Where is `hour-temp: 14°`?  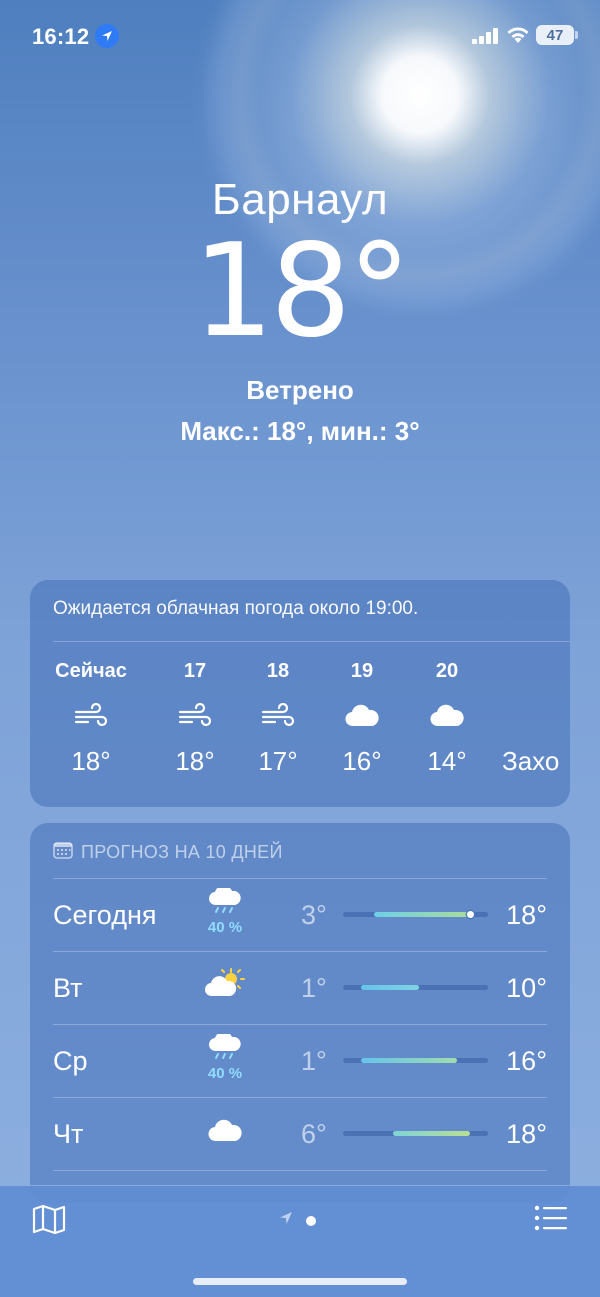
hour-temp: 14° is located at coordinates (447, 761).